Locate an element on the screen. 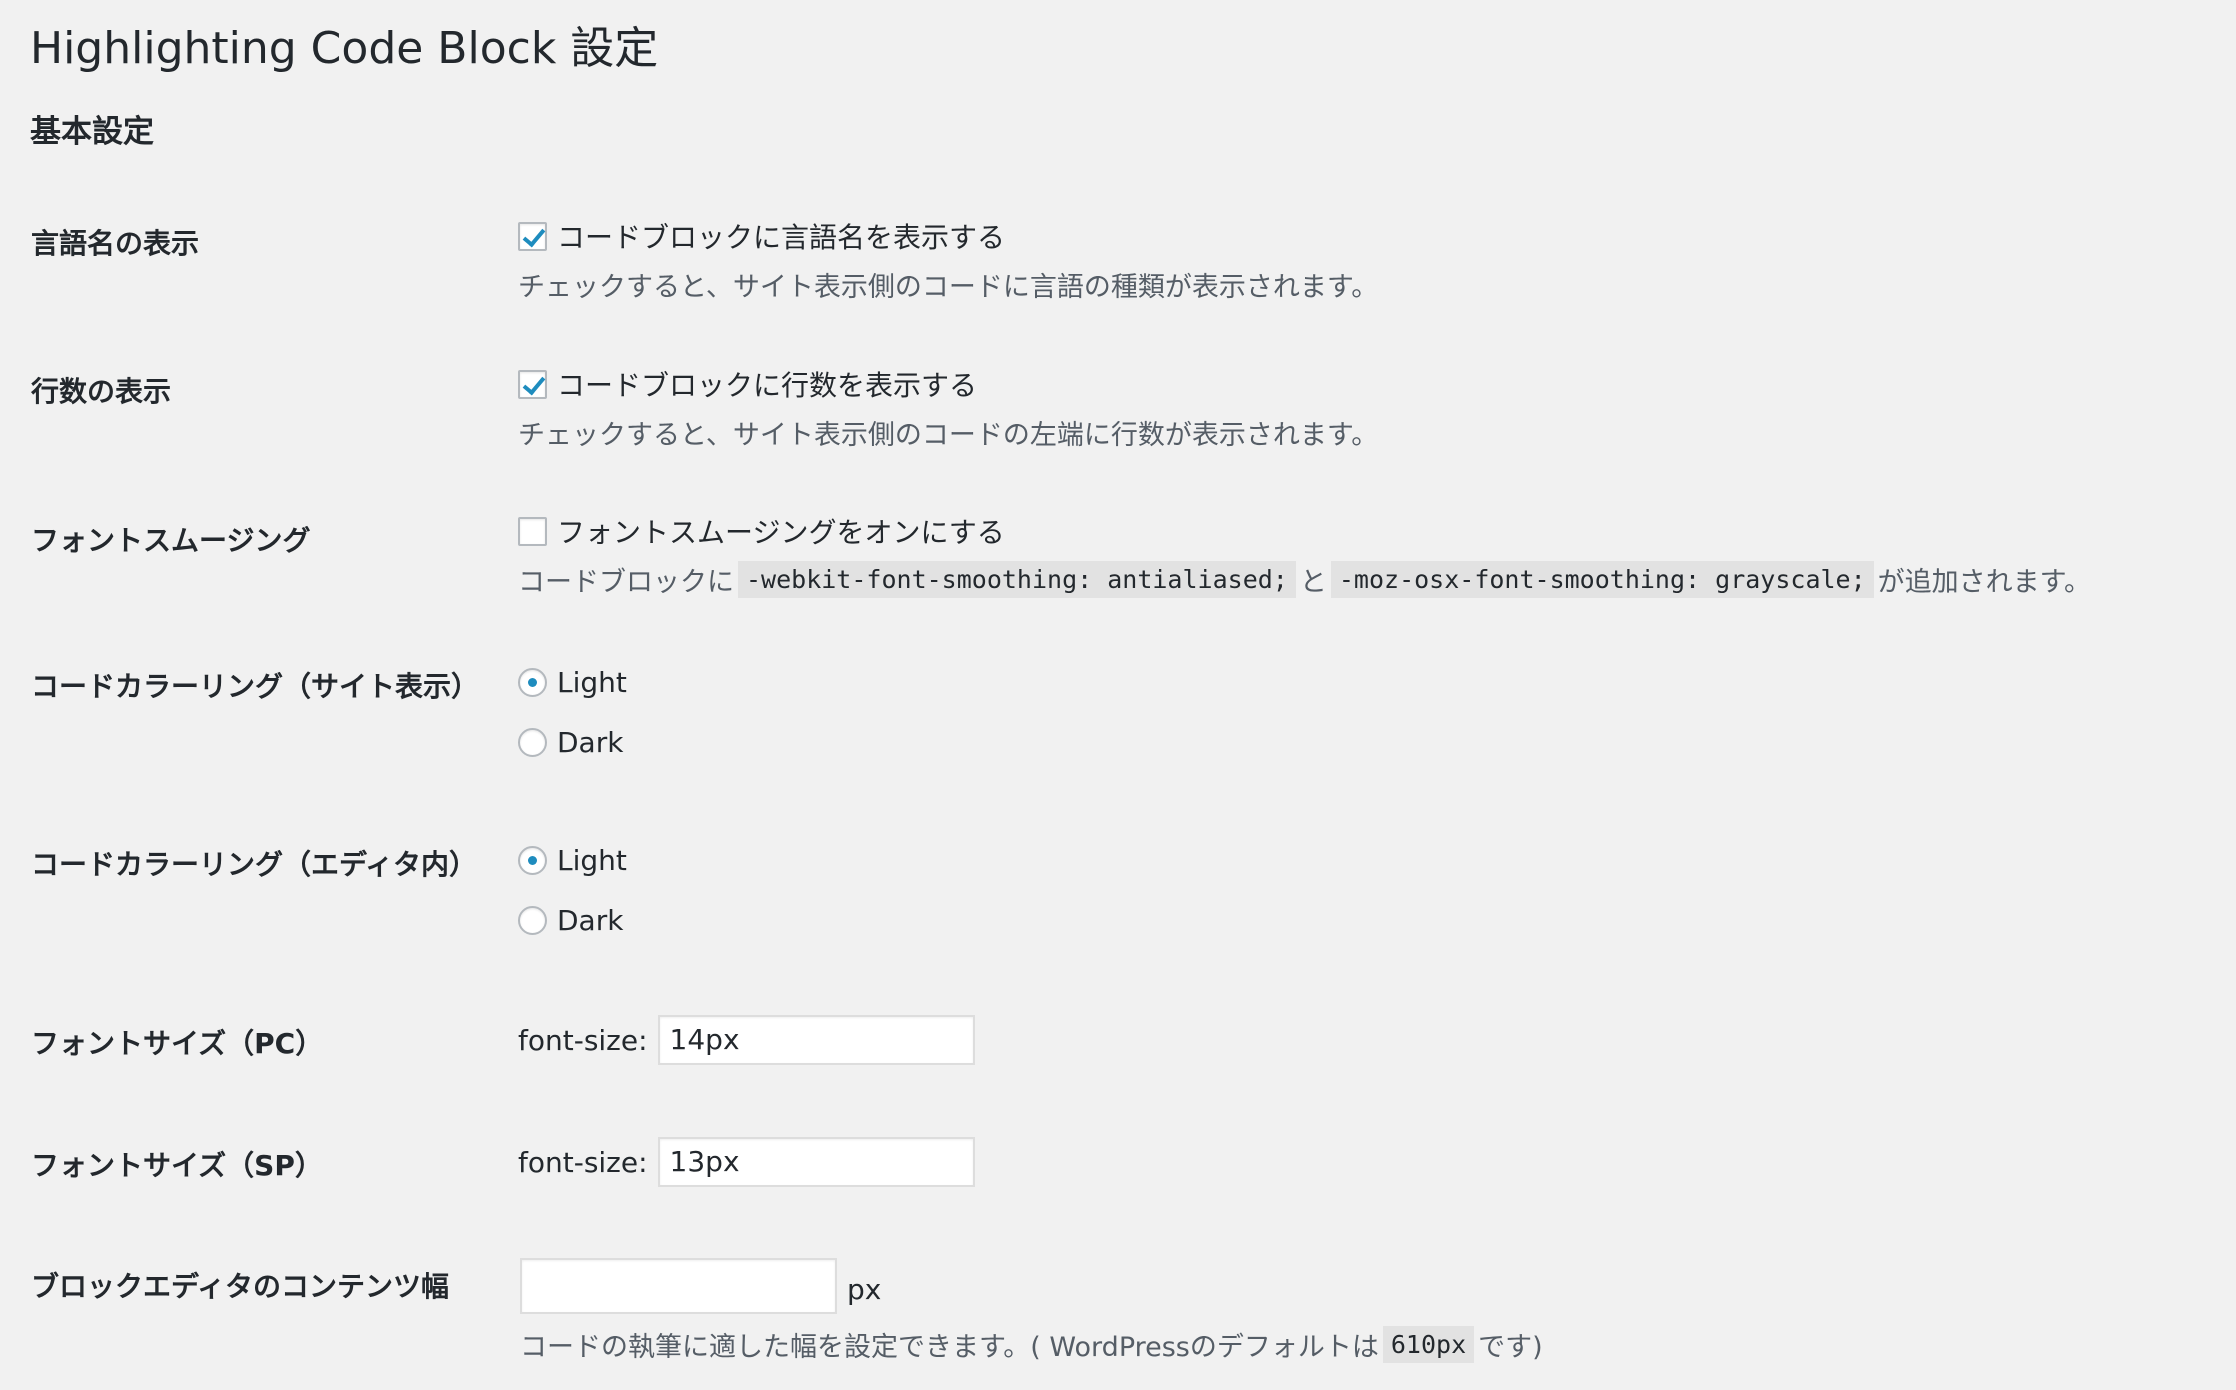 The image size is (2236, 1390). coloring-editor-light-option: Light is located at coordinates (572, 860).